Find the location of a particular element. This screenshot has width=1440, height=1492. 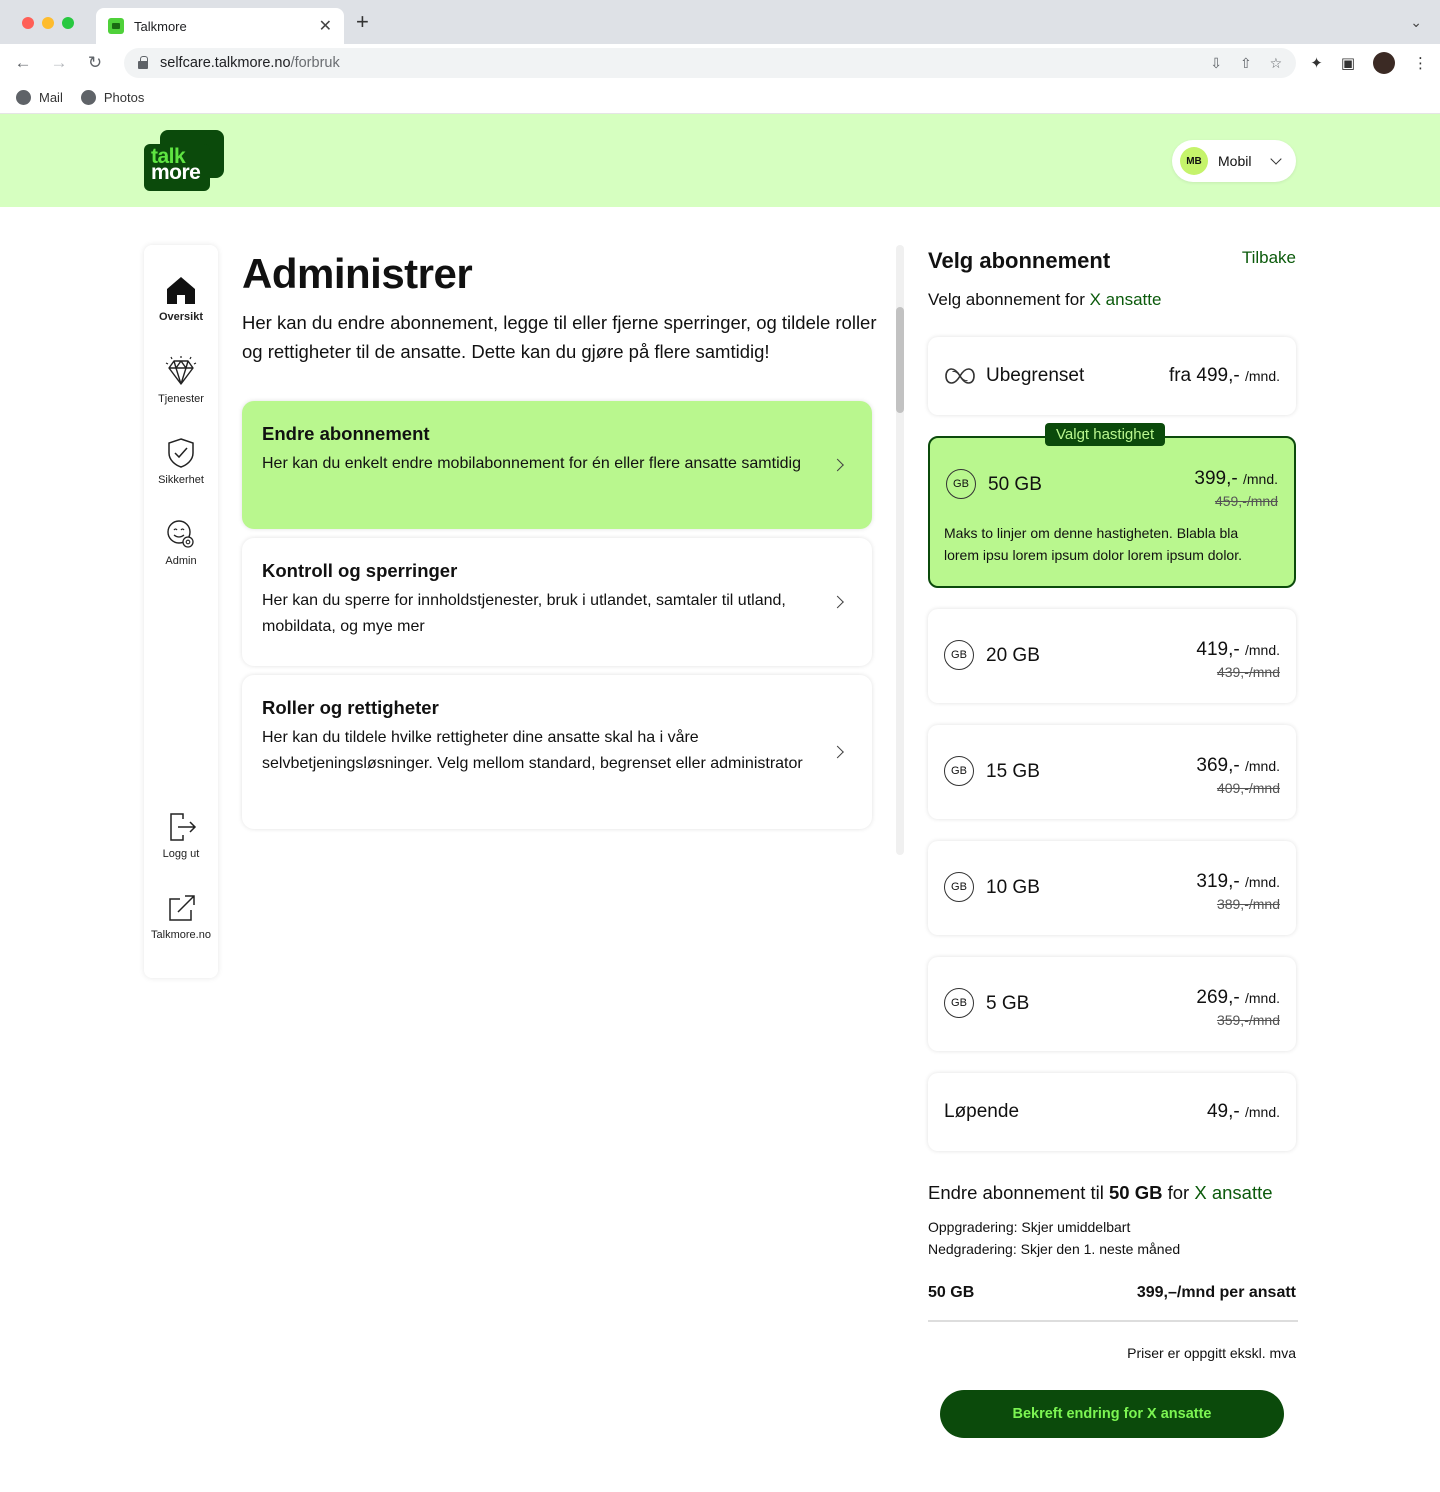

selected-speed-badge: Valgt hastighet is located at coordinates (1105, 434).